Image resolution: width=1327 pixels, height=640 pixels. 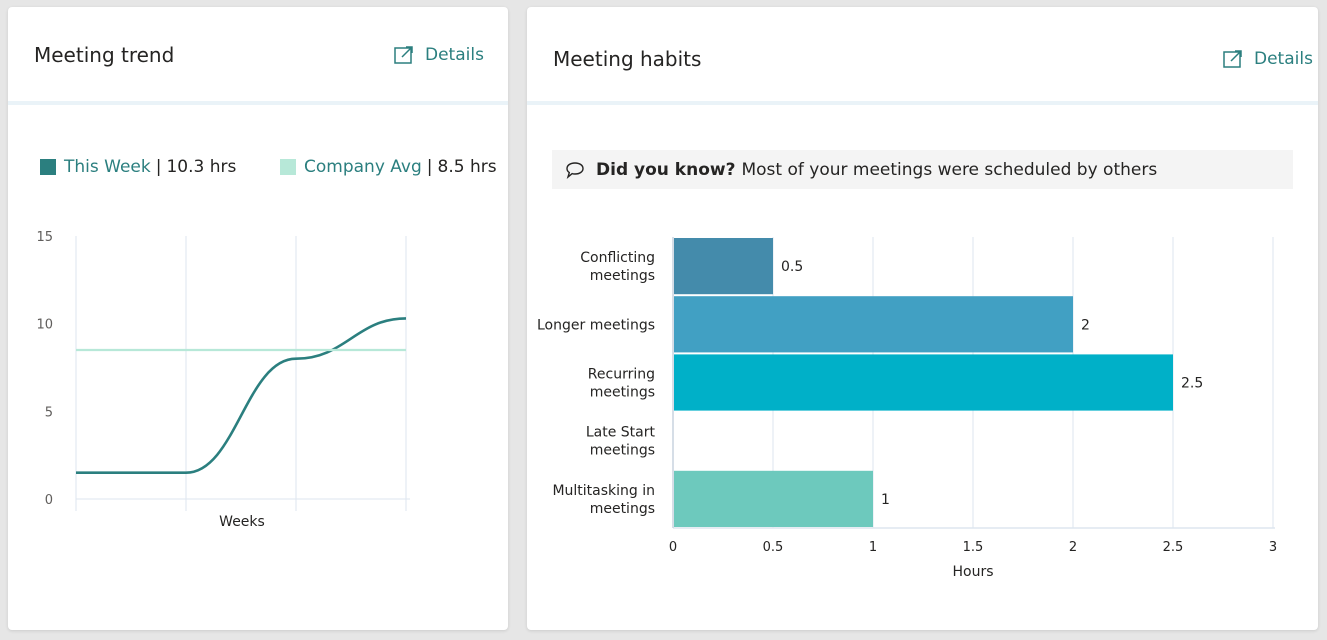 I want to click on x-tick-label: 2.5, so click(x=1173, y=547).